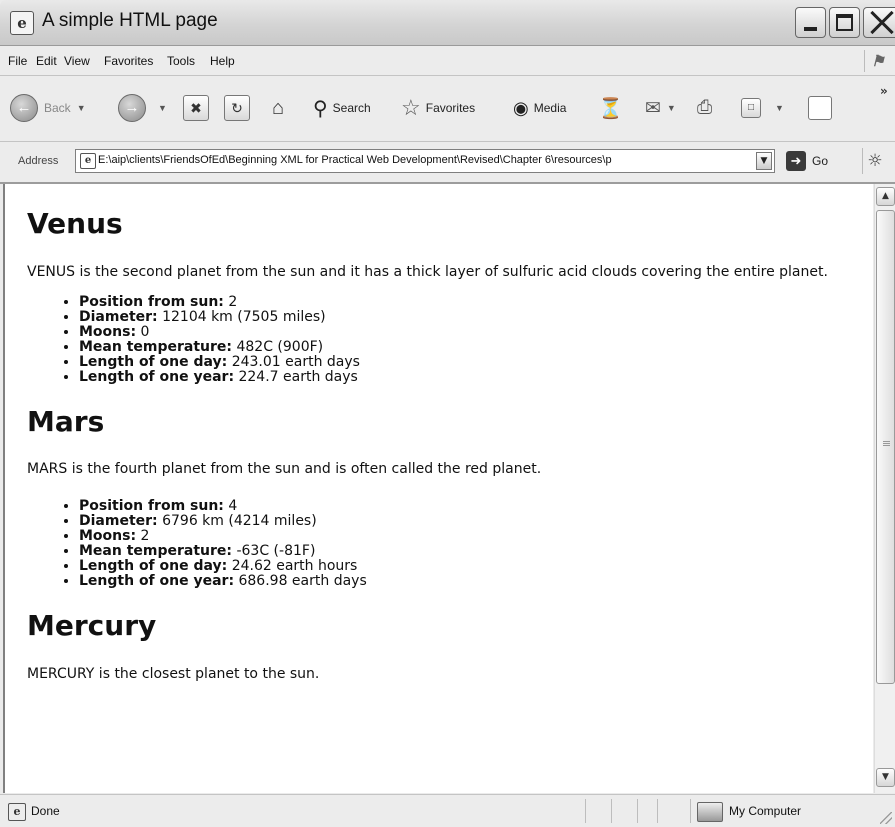 The image size is (895, 827). What do you see at coordinates (884, 91) in the screenshot?
I see `toolbar-overflow-icon: »` at bounding box center [884, 91].